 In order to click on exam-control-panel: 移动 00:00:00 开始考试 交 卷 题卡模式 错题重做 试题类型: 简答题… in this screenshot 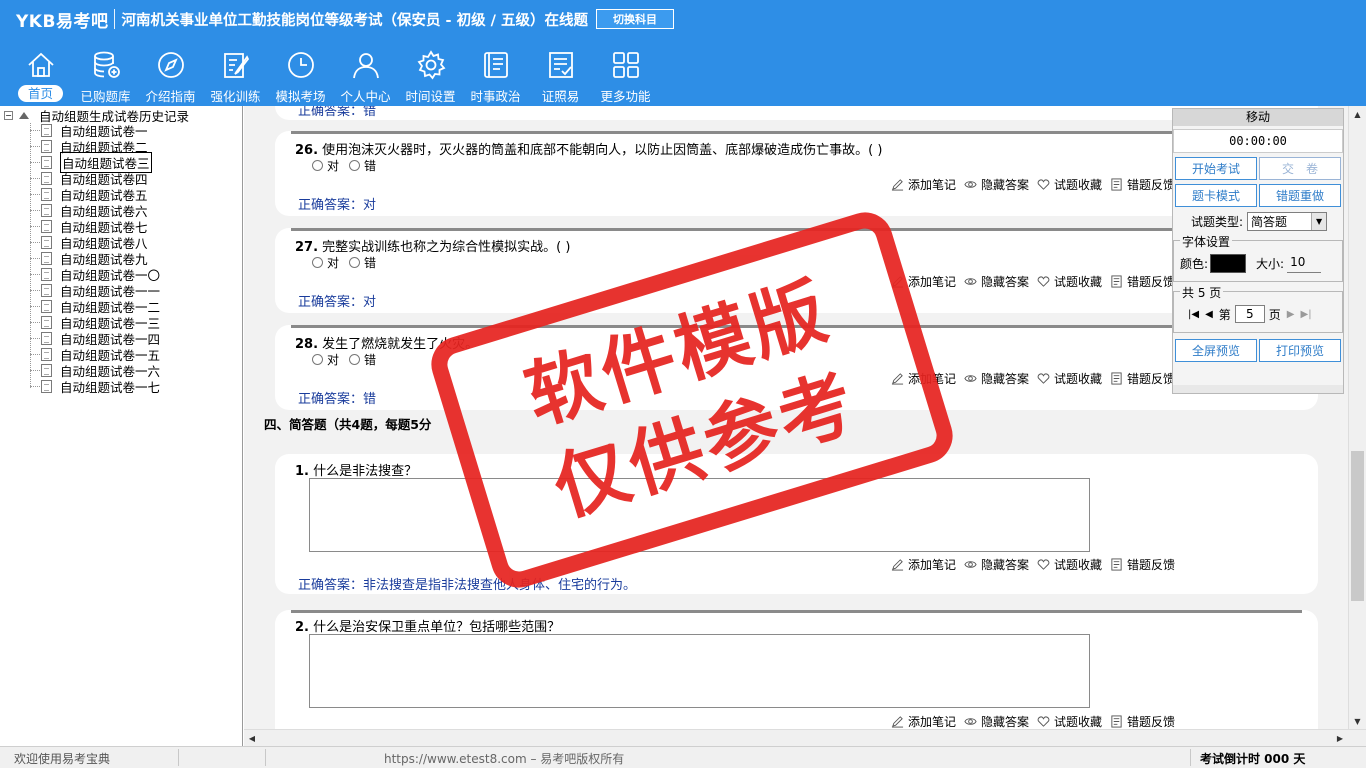, I will do `click(1258, 251)`.